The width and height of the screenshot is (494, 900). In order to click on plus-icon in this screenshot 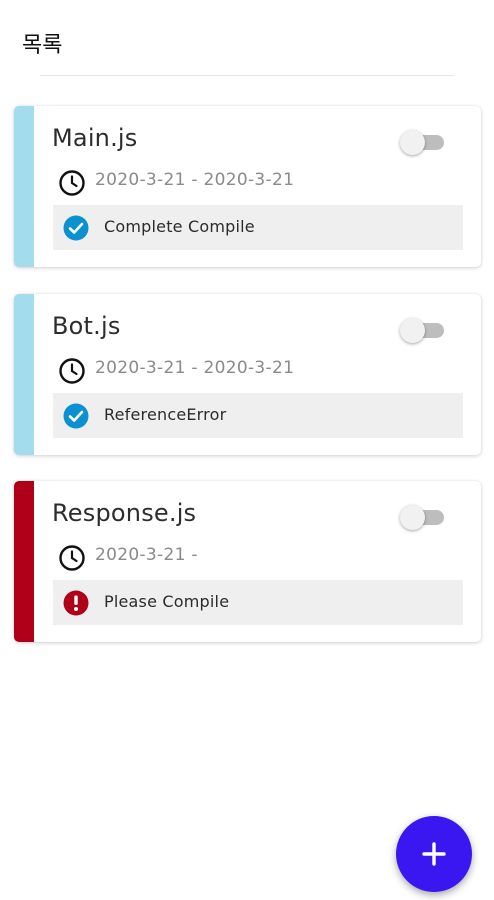, I will do `click(434, 854)`.